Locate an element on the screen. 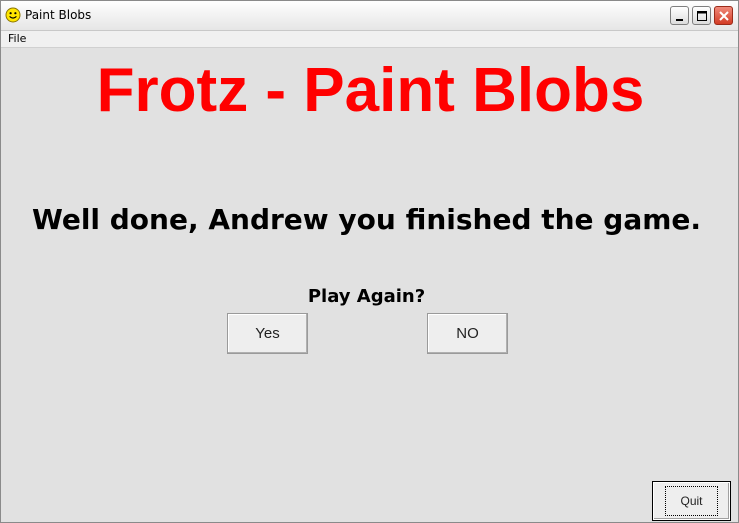 Image resolution: width=739 pixels, height=523 pixels. maximize-button is located at coordinates (701, 15).